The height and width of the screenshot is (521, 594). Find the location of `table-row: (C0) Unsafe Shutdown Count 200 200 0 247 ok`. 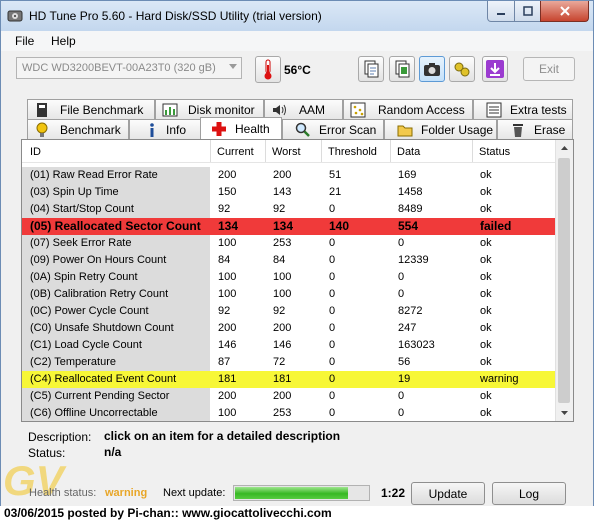

table-row: (C0) Unsafe Shutdown Count 200 200 0 247 ok is located at coordinates (289, 328).